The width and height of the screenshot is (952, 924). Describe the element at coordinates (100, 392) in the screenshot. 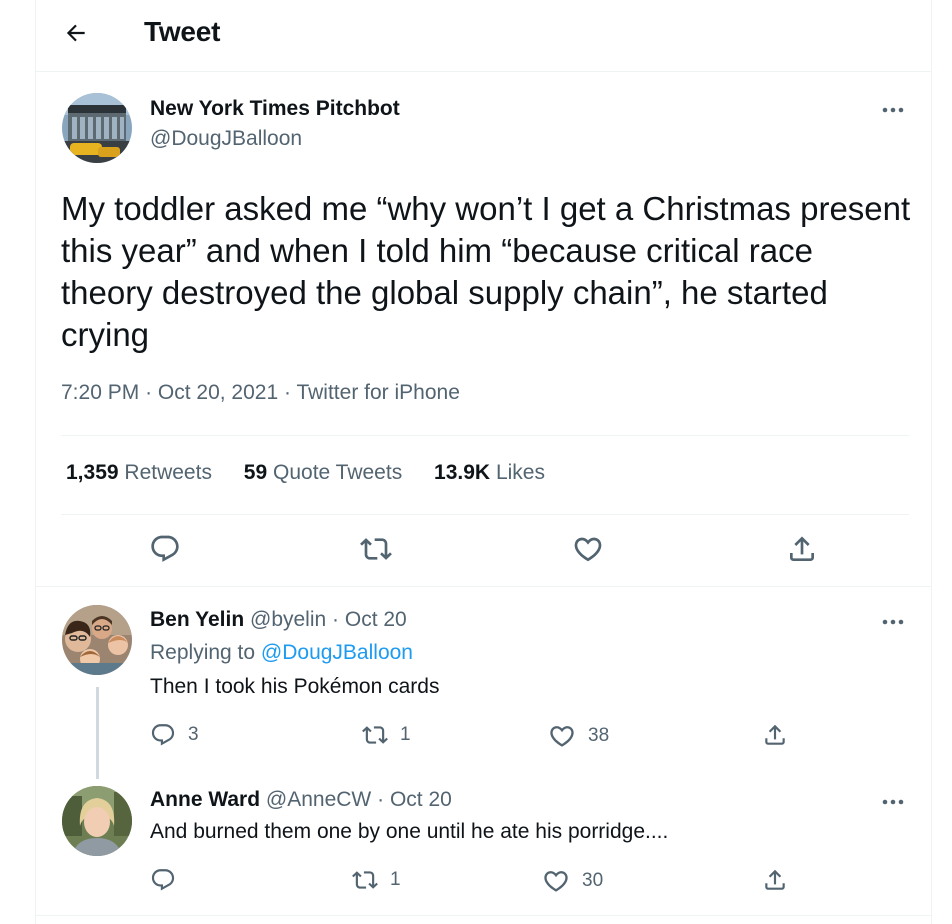

I see `tweet-time: 7:20 PM` at that location.